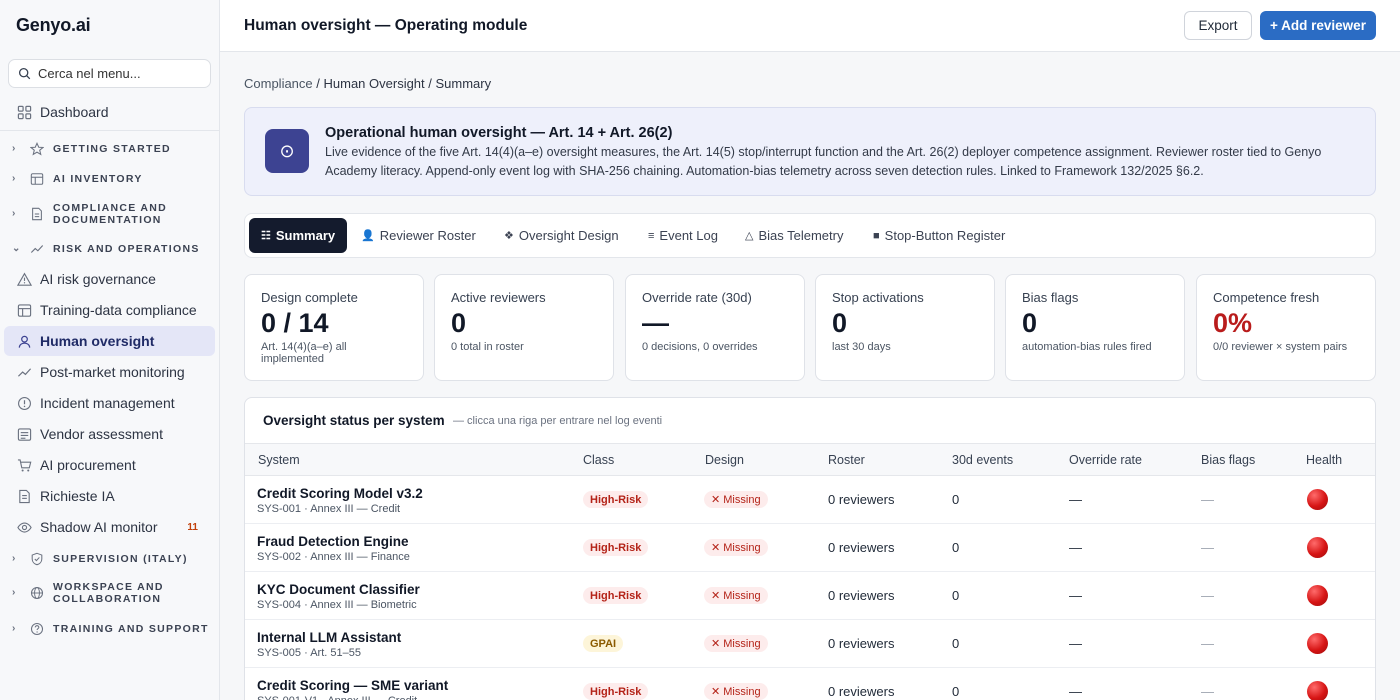  I want to click on export-button: Export, so click(1218, 25).